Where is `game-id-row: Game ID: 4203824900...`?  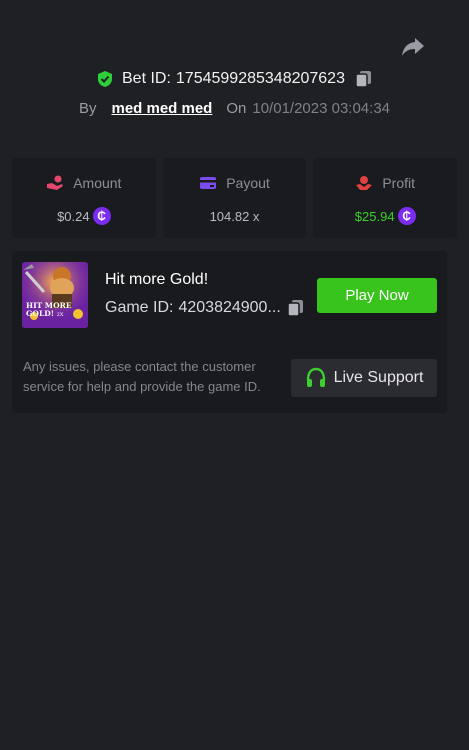 game-id-row: Game ID: 4203824900... is located at coordinates (205, 308).